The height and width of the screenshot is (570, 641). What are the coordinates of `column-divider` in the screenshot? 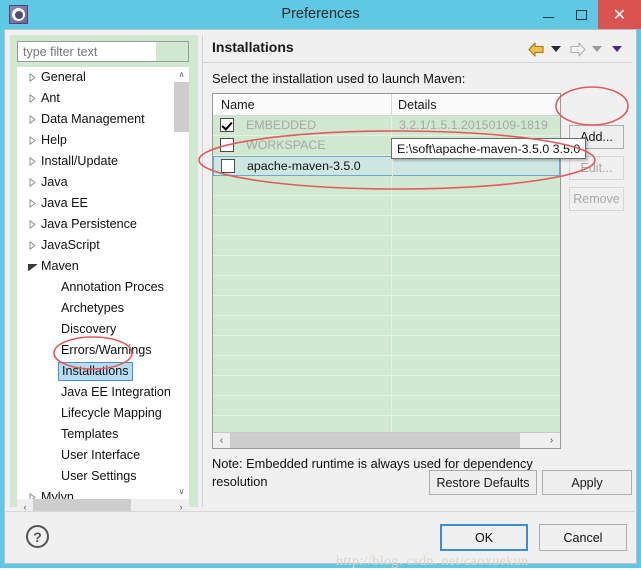 It's located at (391, 105).